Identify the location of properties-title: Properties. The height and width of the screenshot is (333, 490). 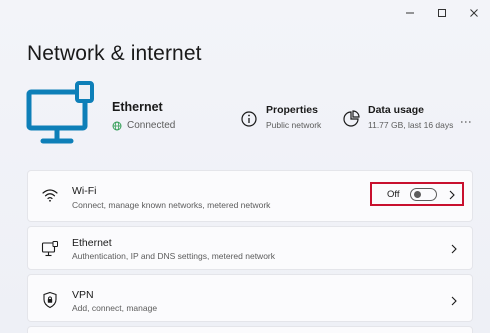
(292, 110).